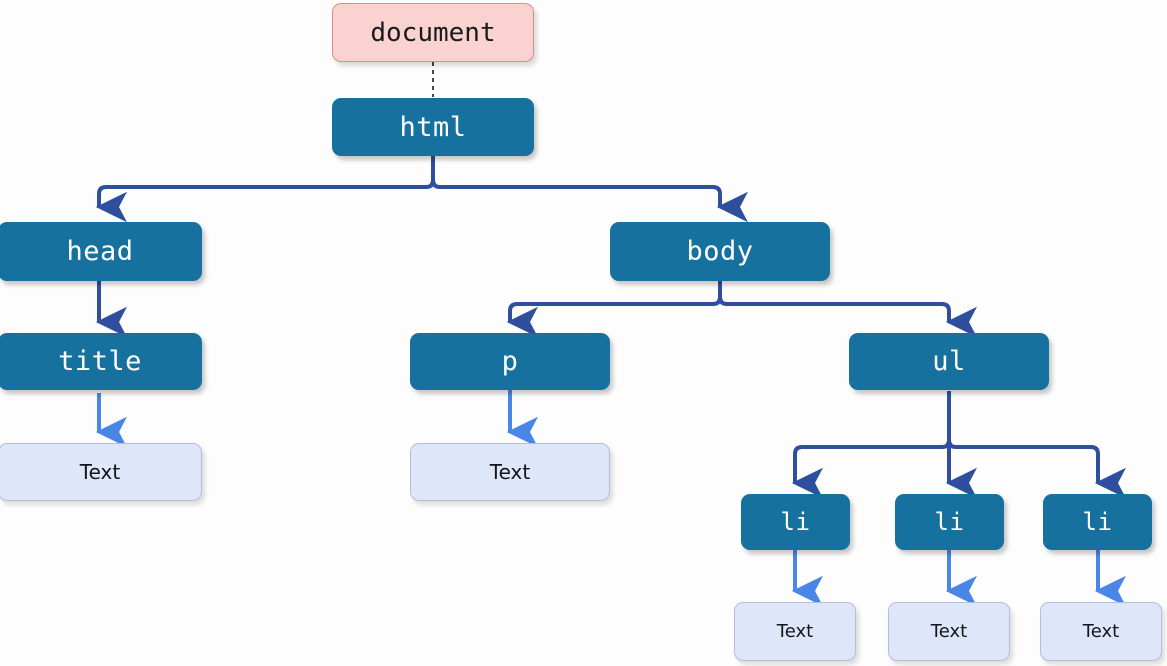  I want to click on node-text-li-2: Text, so click(949, 631).